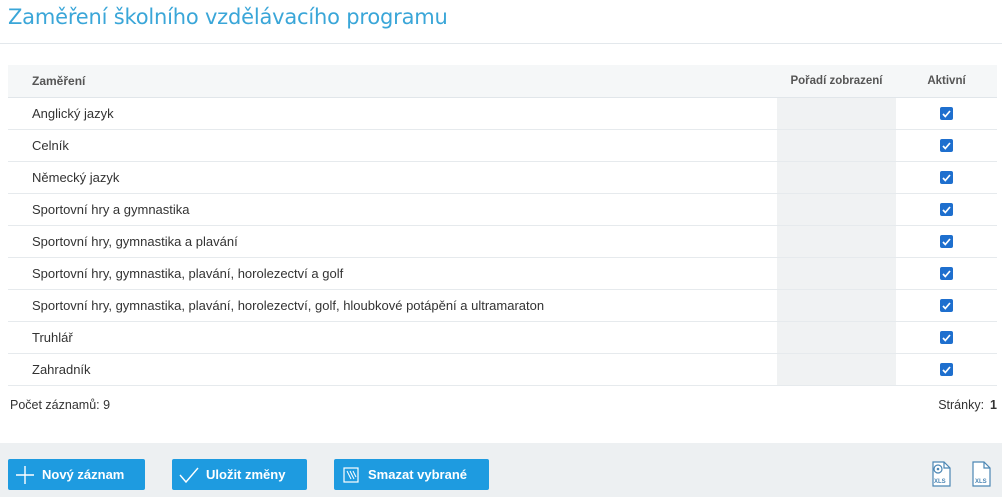 The image size is (1002, 497). I want to click on pagination: Stránky: 1, so click(967, 405).